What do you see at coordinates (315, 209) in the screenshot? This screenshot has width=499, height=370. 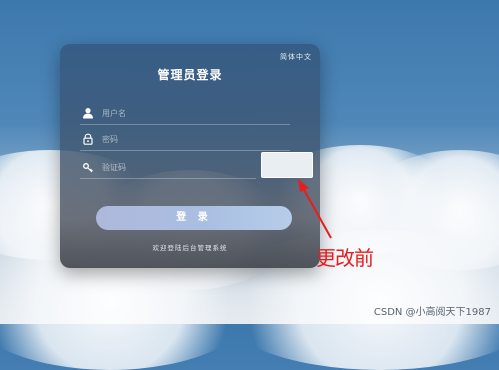 I see `annotation-arrow` at bounding box center [315, 209].